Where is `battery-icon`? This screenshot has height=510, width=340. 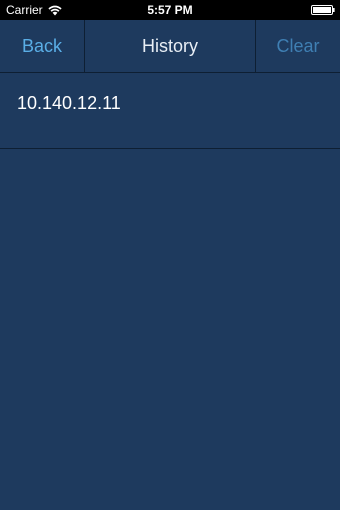
battery-icon is located at coordinates (323, 10).